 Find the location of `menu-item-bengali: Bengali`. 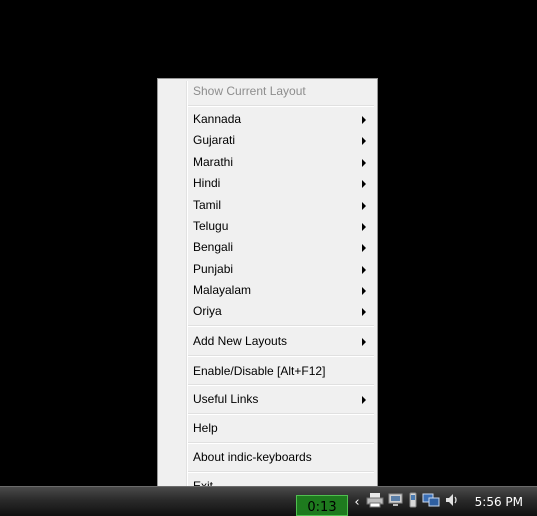

menu-item-bengali: Bengali is located at coordinates (267, 247).